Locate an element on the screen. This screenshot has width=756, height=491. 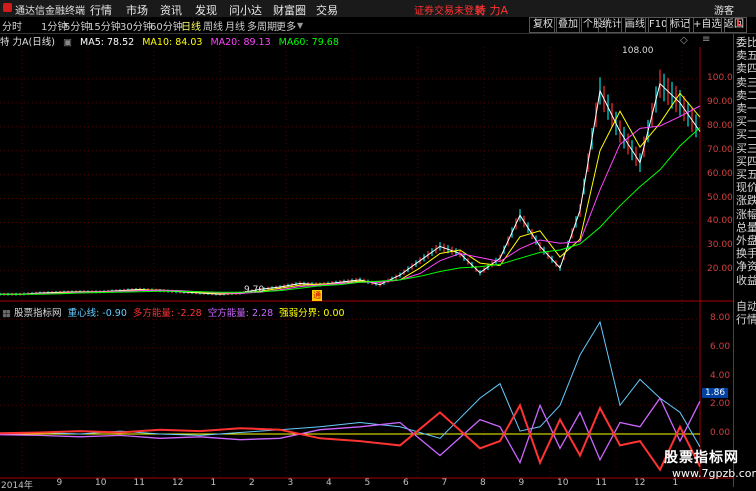
side-panel-item: 换手 is located at coordinates (746, 253).